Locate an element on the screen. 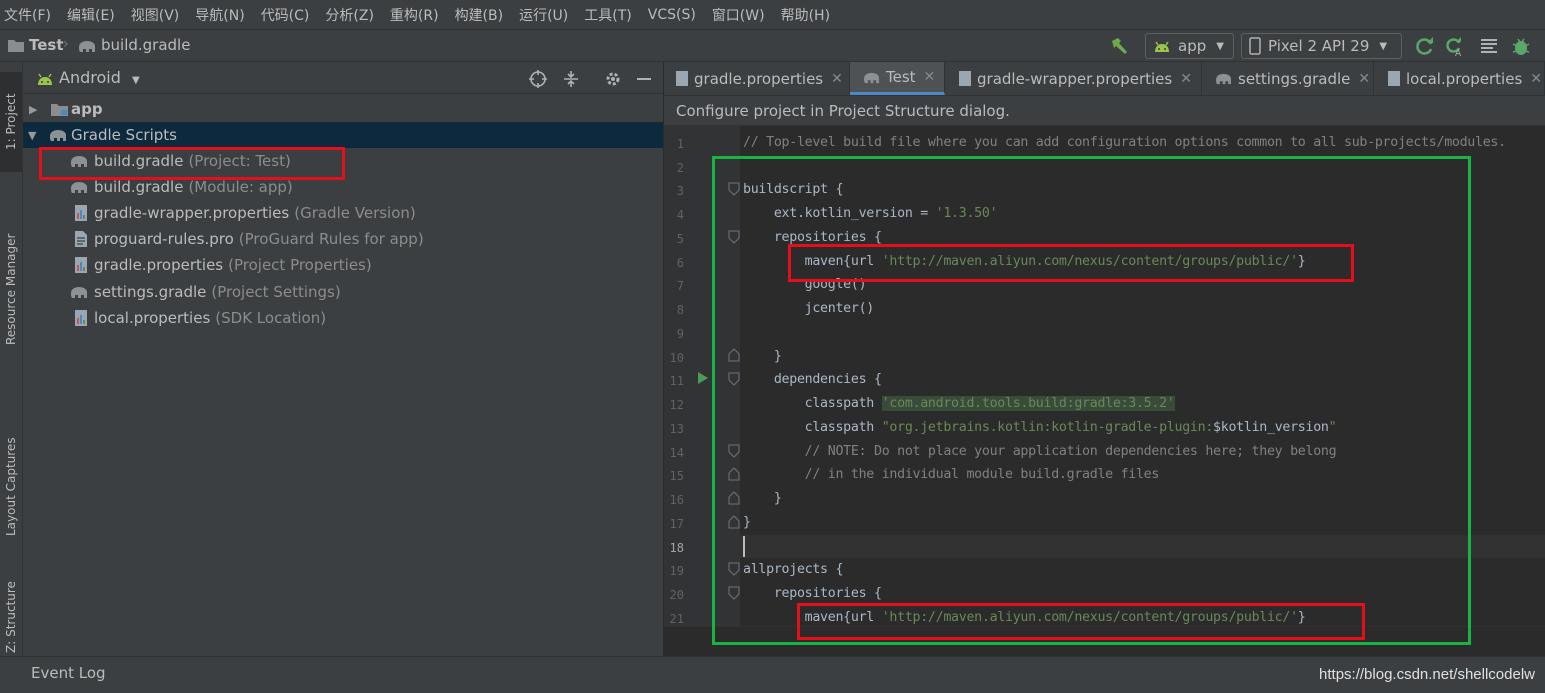 This screenshot has width=1545, height=693. tree-item-gradle-properties: gradle.properties (Project Properties) is located at coordinates (343, 265).